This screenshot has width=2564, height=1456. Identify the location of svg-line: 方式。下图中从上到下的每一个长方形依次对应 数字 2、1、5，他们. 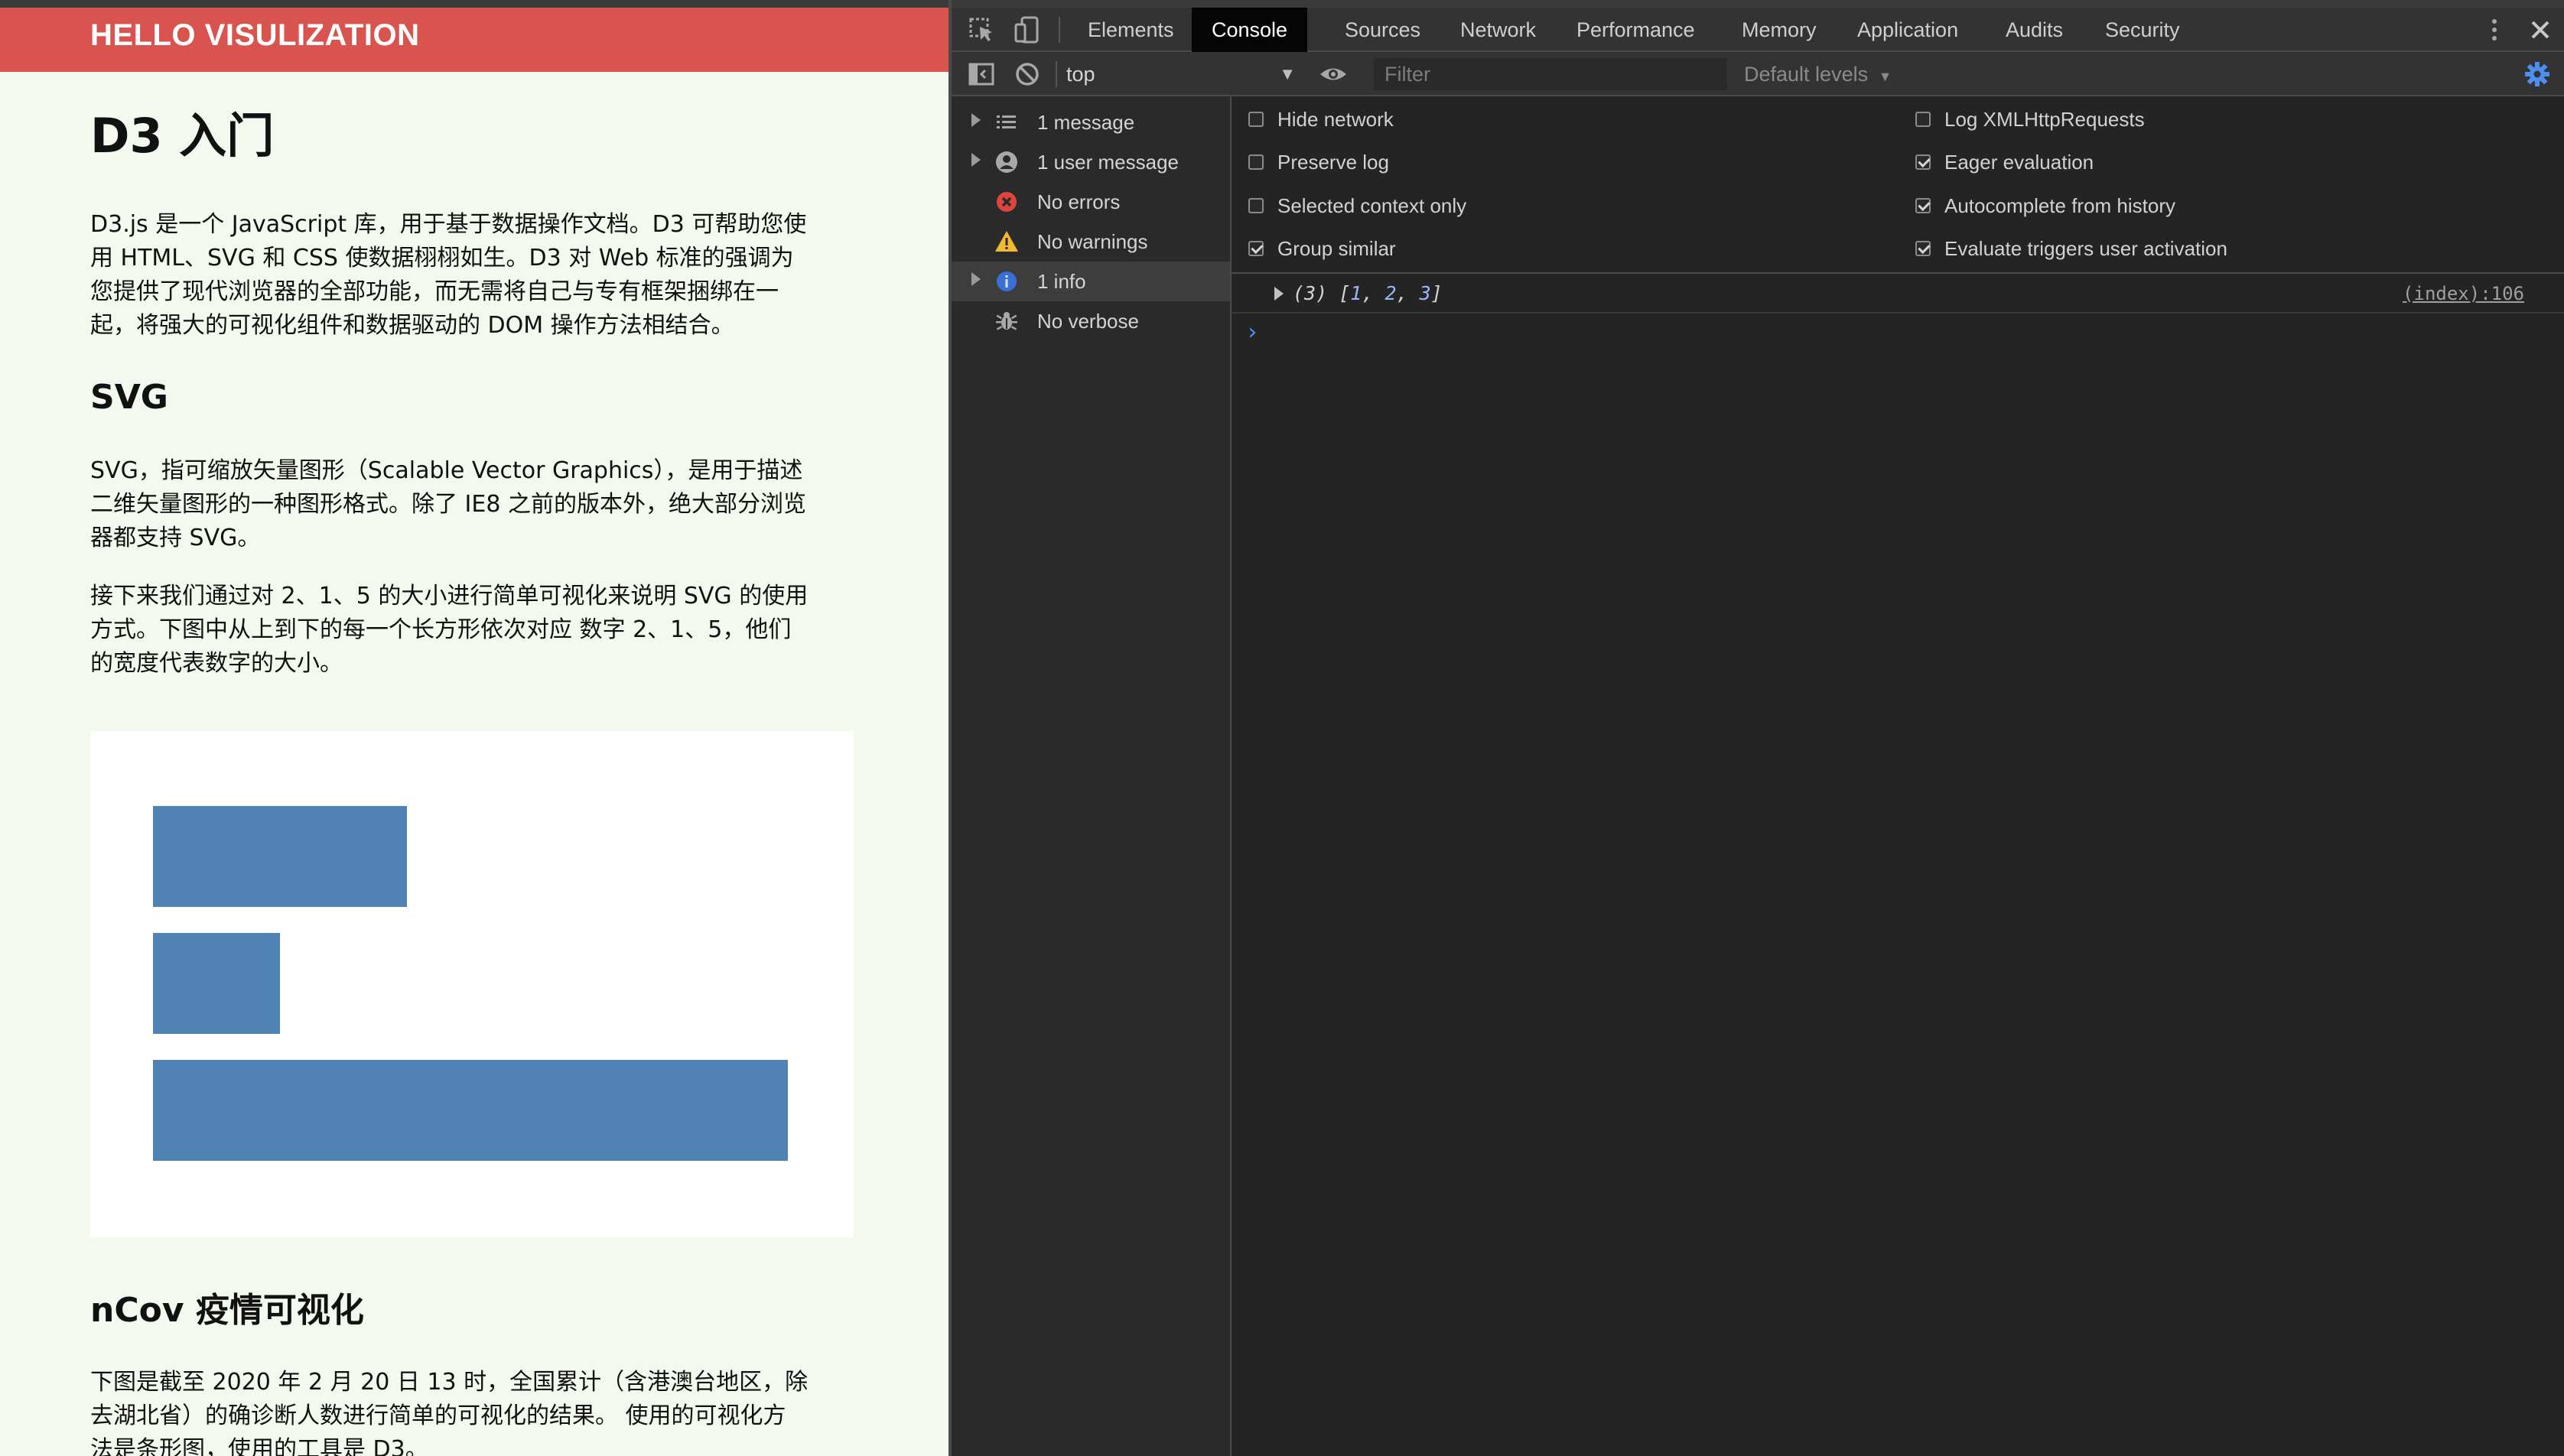
(441, 629).